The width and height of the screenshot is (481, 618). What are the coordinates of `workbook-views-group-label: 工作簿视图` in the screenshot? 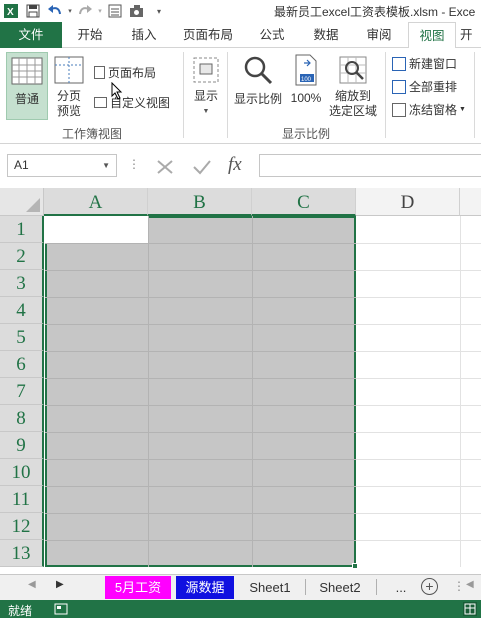 It's located at (92, 134).